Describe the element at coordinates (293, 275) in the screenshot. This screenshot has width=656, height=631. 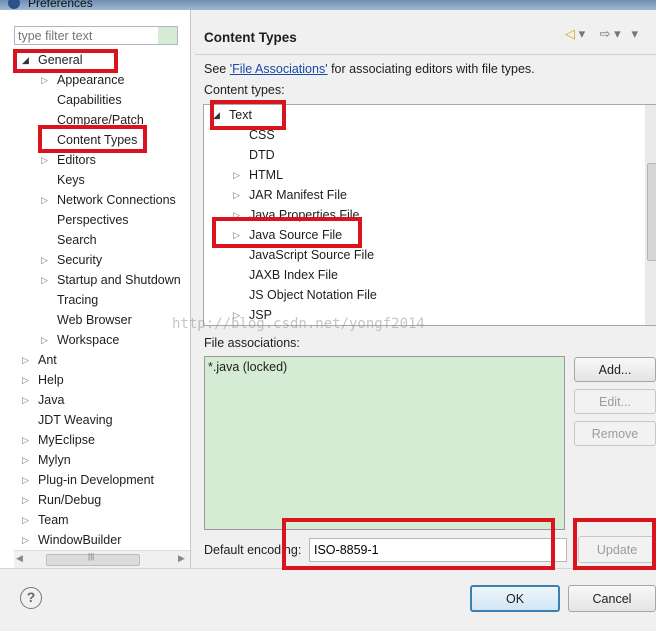
I see `content-type-item: JAXB Index File` at that location.